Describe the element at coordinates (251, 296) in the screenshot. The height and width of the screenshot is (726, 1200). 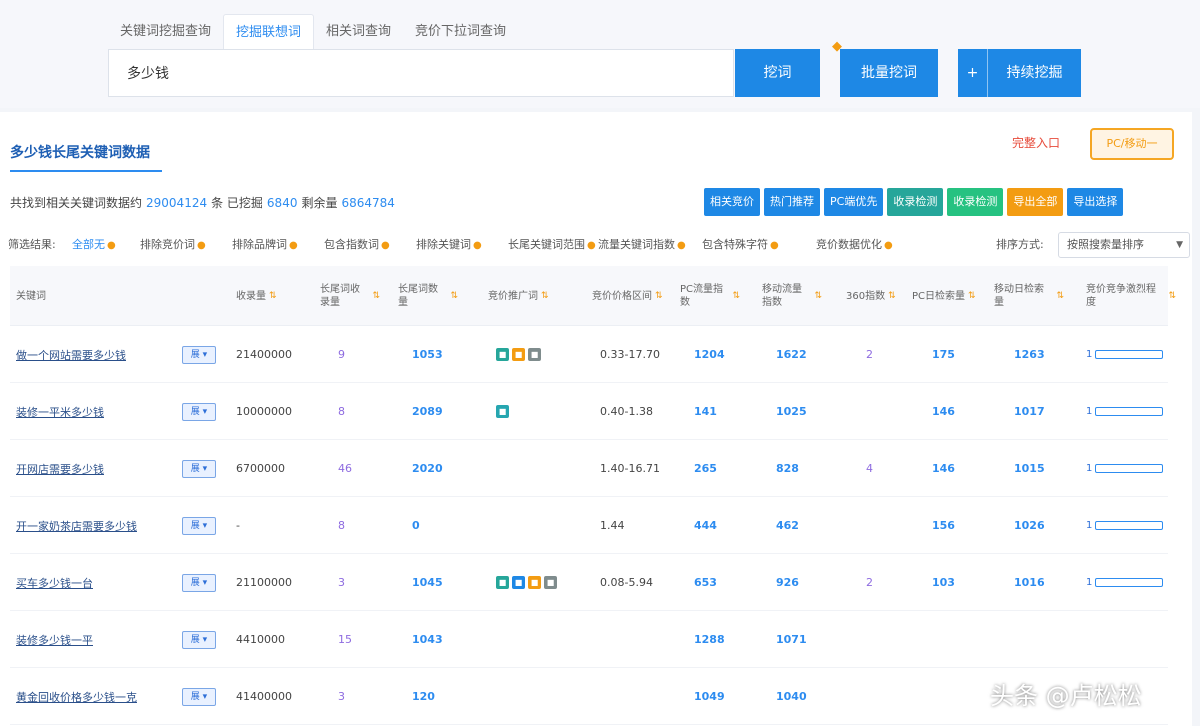
I see `column-header-label: 收录量` at that location.